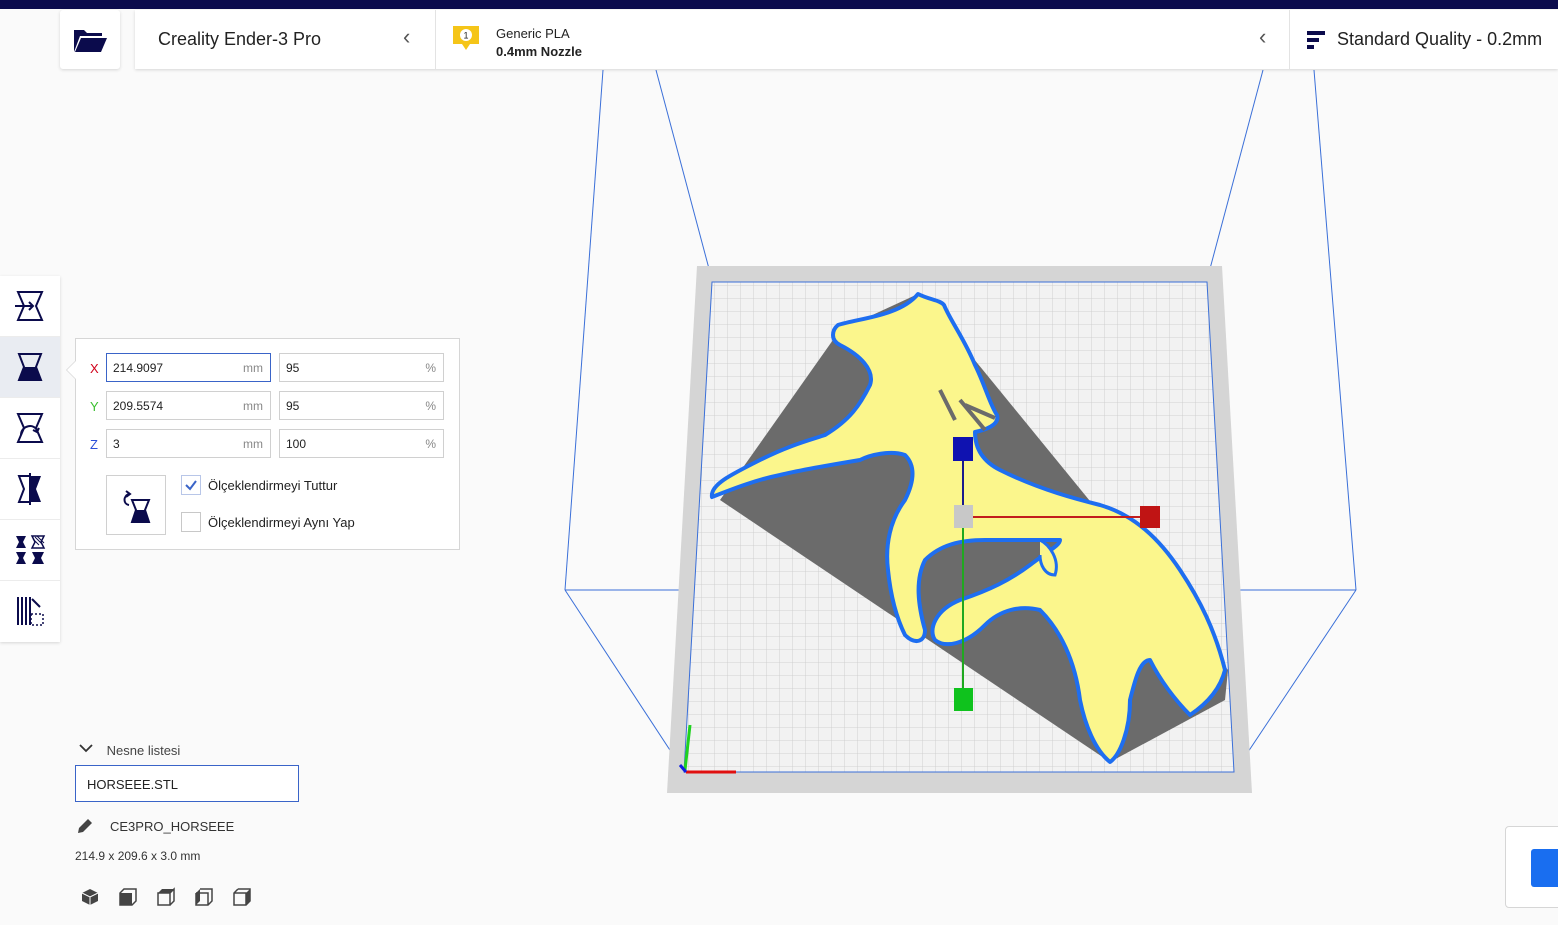 The height and width of the screenshot is (925, 1558). I want to click on chevron-down-icon, so click(86, 747).